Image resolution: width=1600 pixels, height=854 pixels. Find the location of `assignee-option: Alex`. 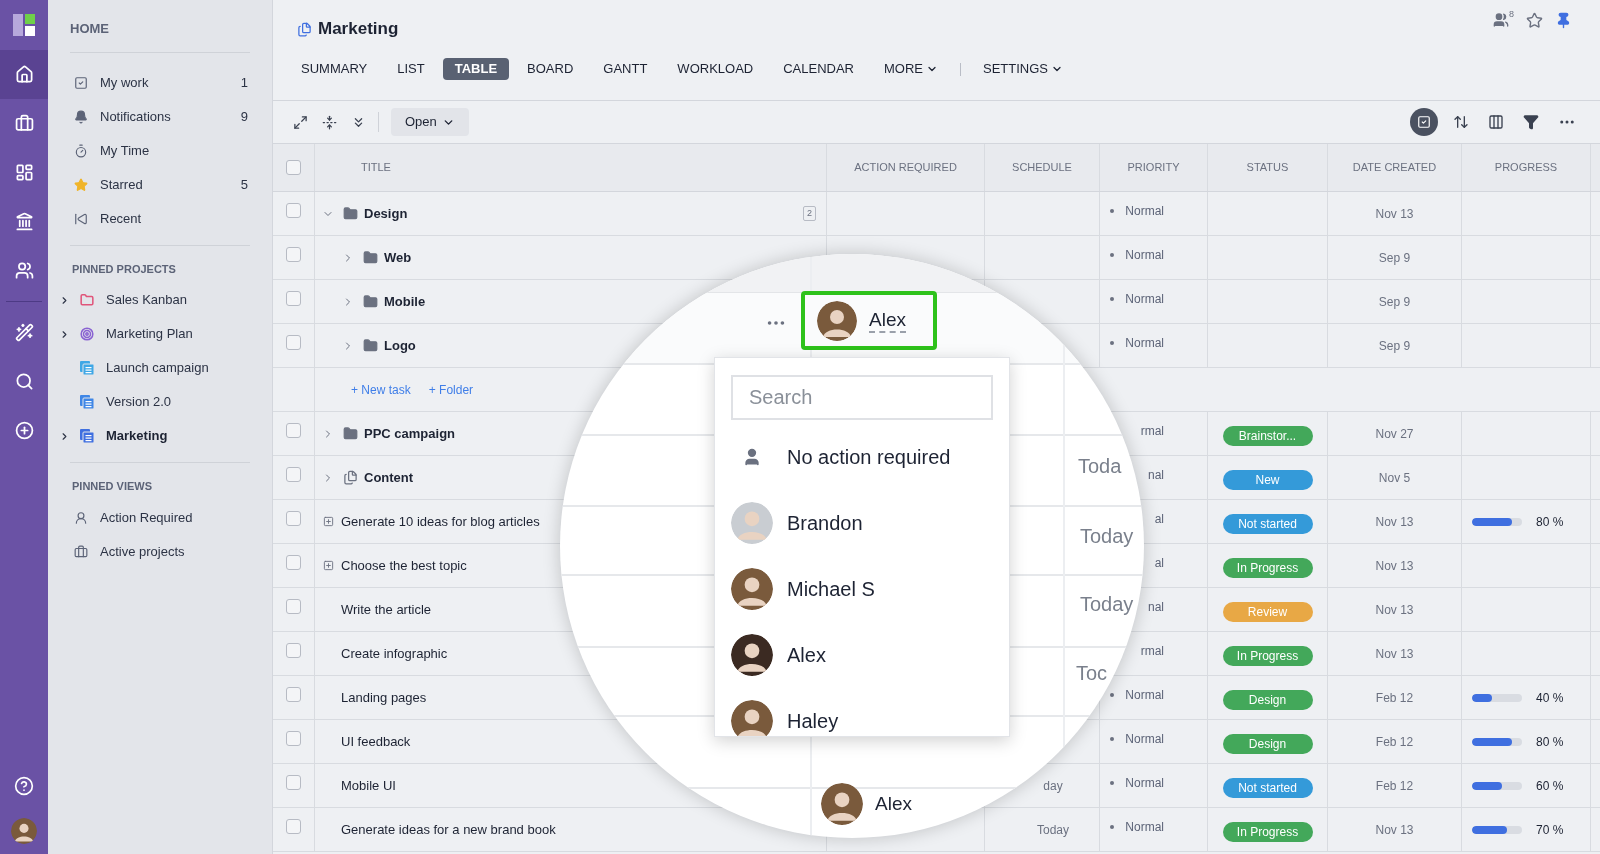

assignee-option: Alex is located at coordinates (862, 655).